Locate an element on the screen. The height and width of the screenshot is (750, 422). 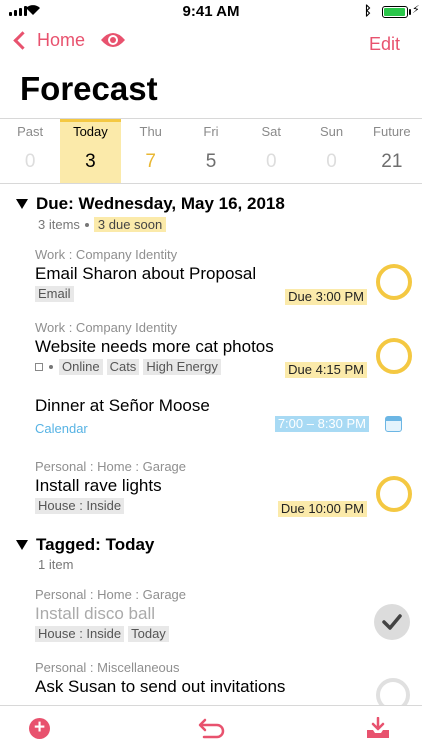
back-label: Home is located at coordinates (61, 40).